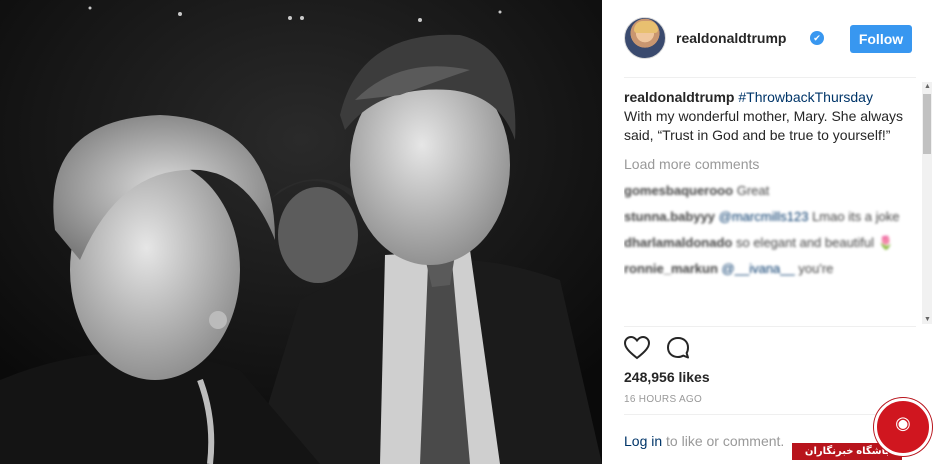  What do you see at coordinates (814, 242) in the screenshot?
I see `comment-text: so elegant and beautiful 🌷` at bounding box center [814, 242].